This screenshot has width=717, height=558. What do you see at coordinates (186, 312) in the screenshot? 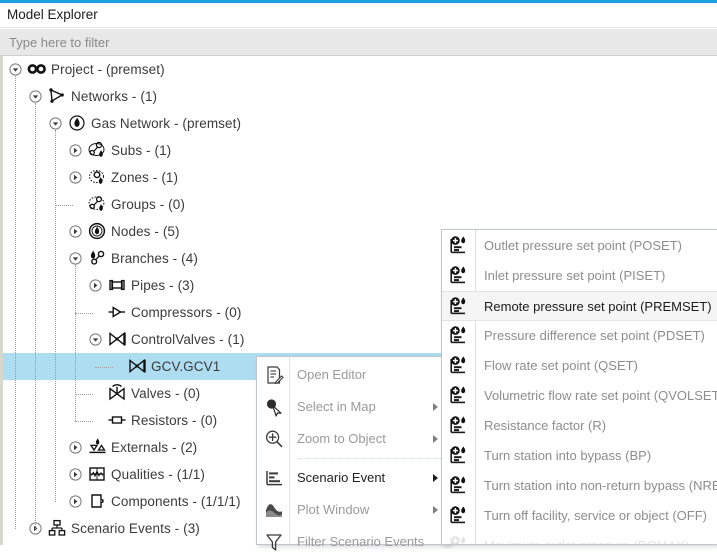
I see `tree-item-label: Compressors - (0)` at bounding box center [186, 312].